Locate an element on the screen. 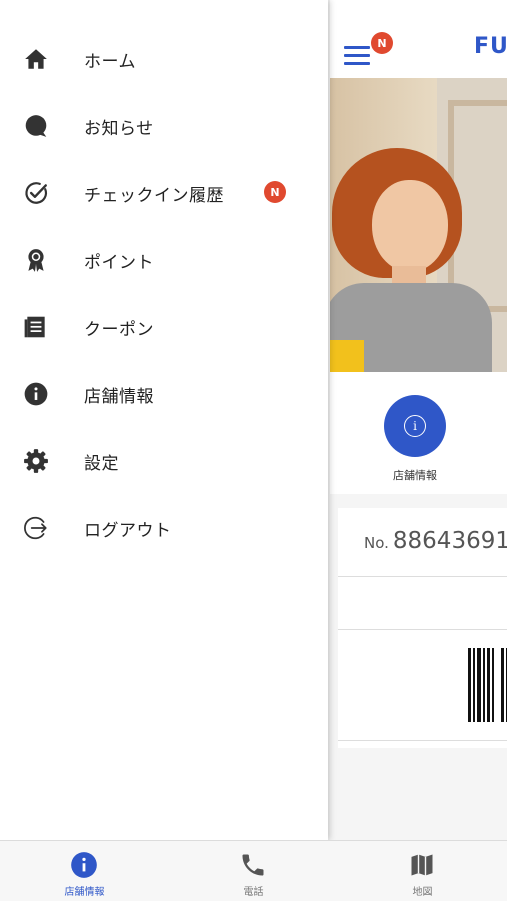  drawer-item-label: チェックイン履歴 is located at coordinates (154, 196).